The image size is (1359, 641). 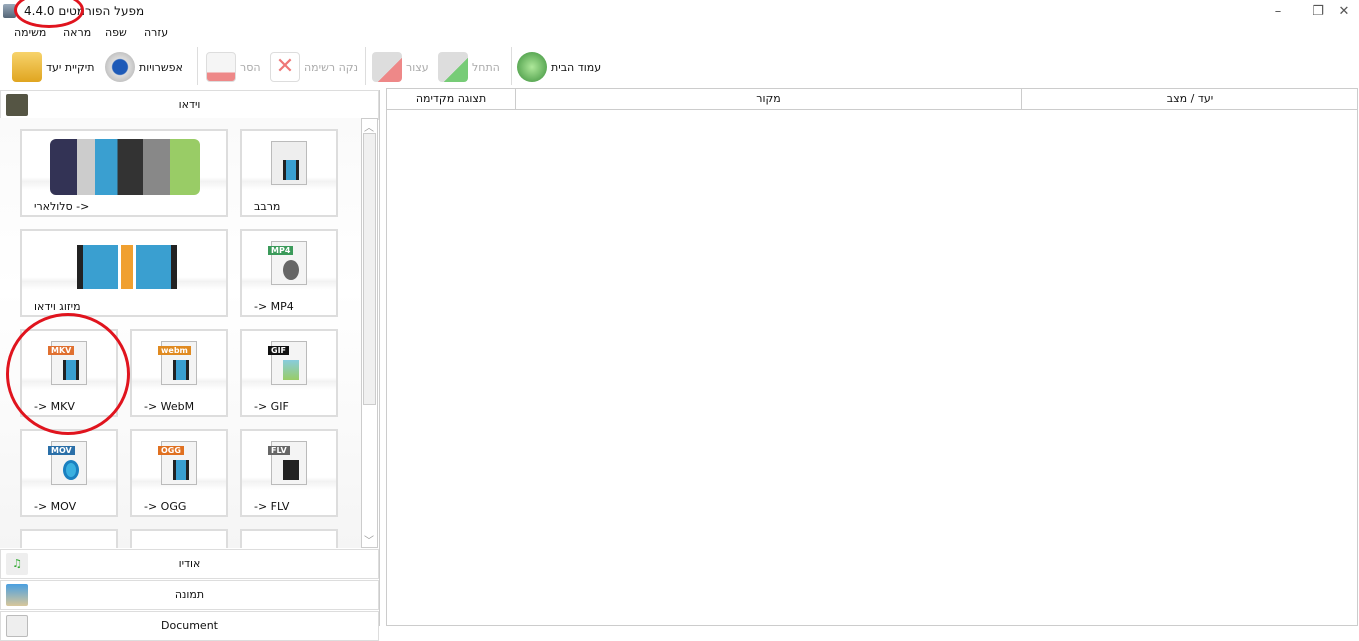 What do you see at coordinates (116, 32) in the screenshot?
I see `menu-language: שפה` at bounding box center [116, 32].